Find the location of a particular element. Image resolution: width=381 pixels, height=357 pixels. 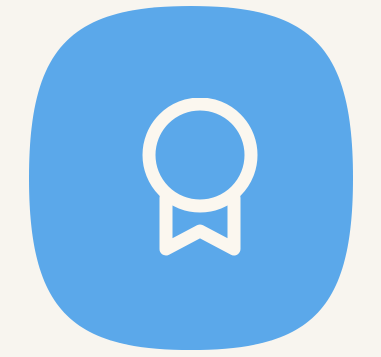

award-ribbon-icon is located at coordinates (200, 177).